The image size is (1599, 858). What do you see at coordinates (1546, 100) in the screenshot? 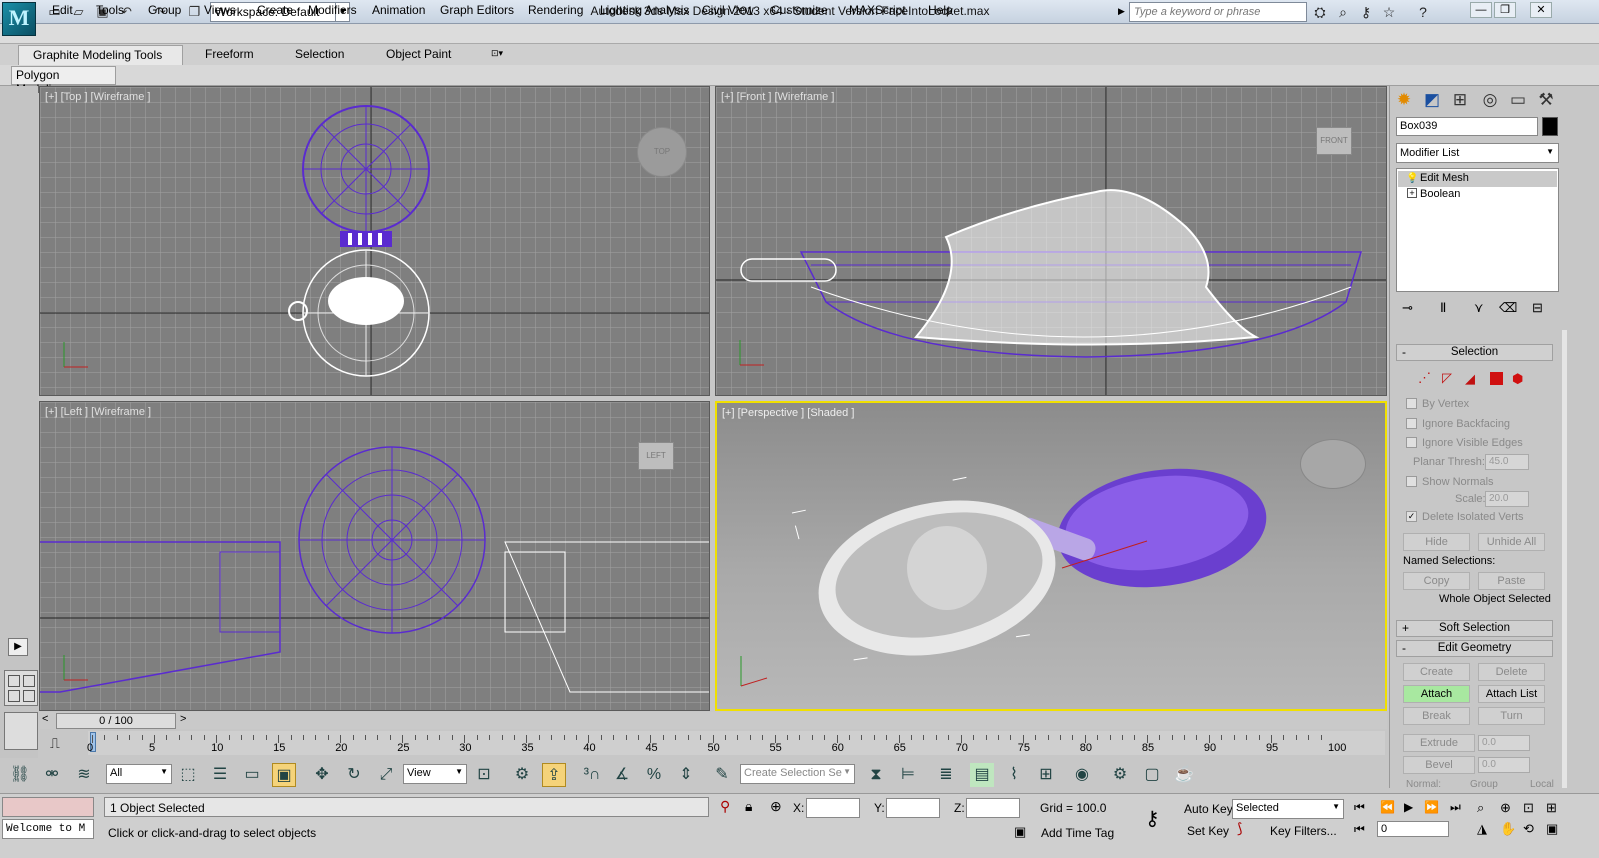
I see `utilities-tab-icon: ⚒` at bounding box center [1546, 100].